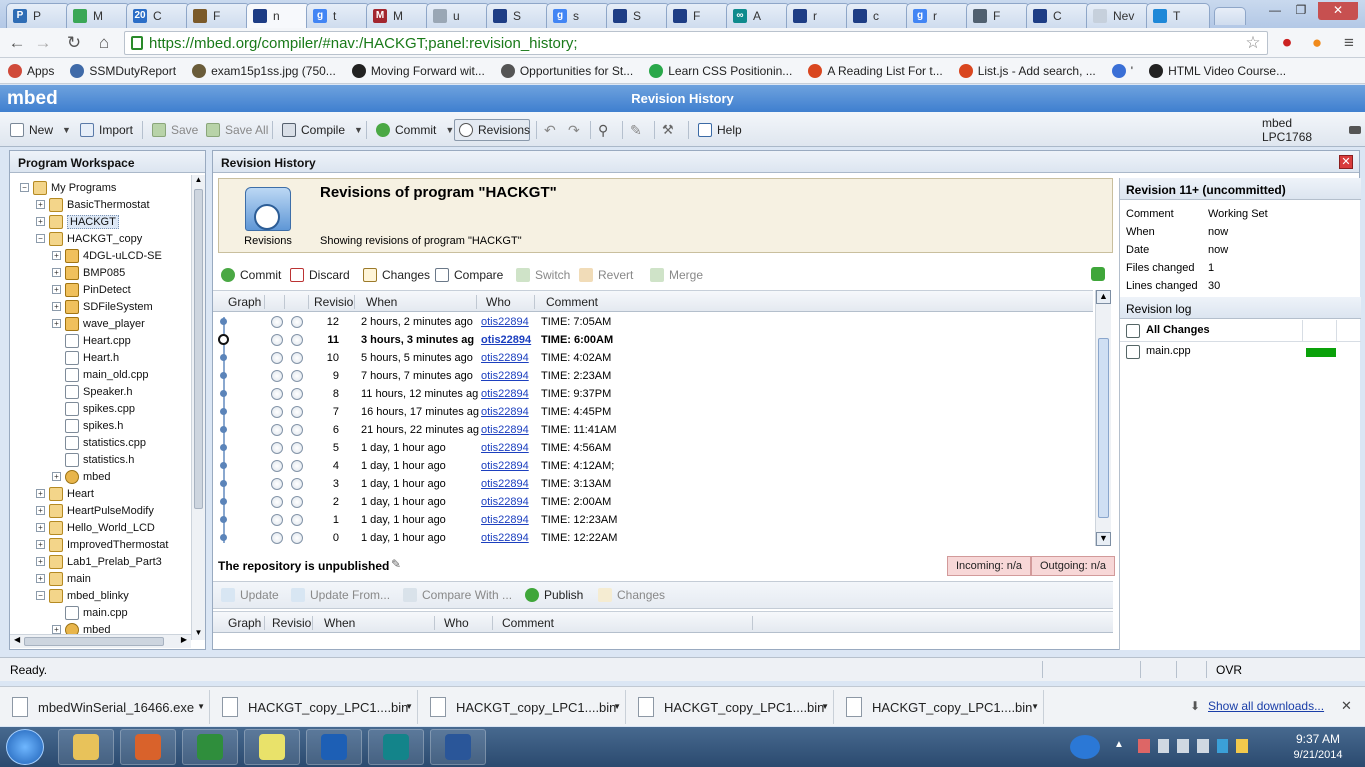  What do you see at coordinates (420, 302) in the screenshot?
I see `col-when: When` at bounding box center [420, 302].